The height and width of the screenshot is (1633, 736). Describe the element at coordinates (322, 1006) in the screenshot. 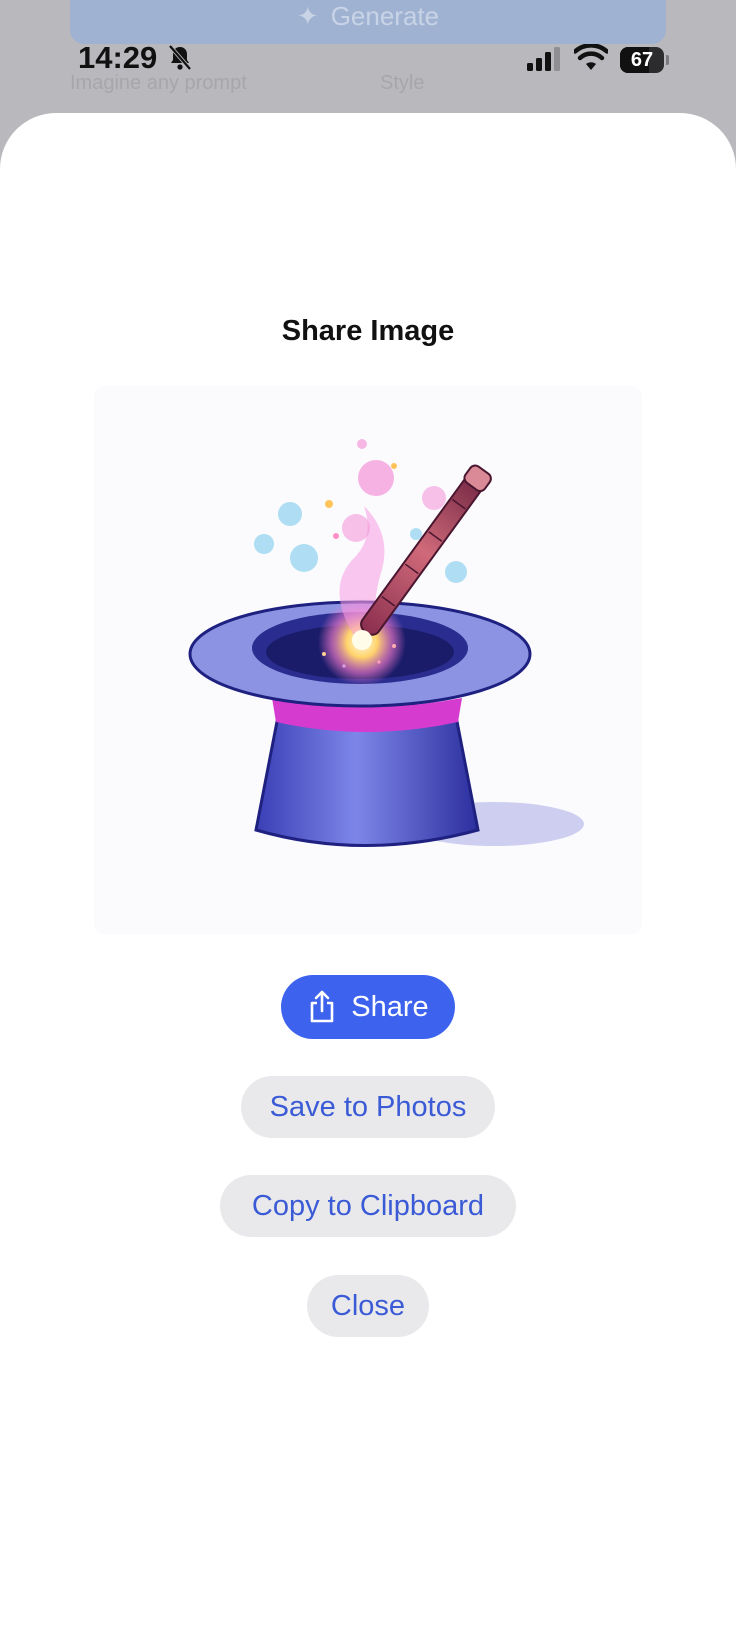

I see `share-icon` at that location.